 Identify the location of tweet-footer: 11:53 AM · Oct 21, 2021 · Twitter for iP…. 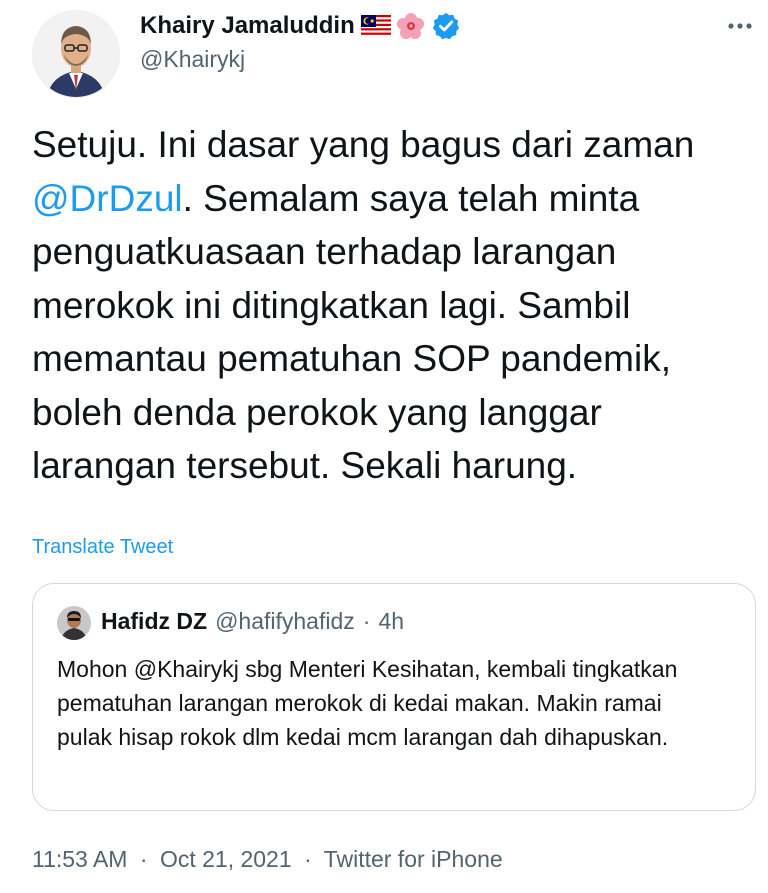
(267, 859).